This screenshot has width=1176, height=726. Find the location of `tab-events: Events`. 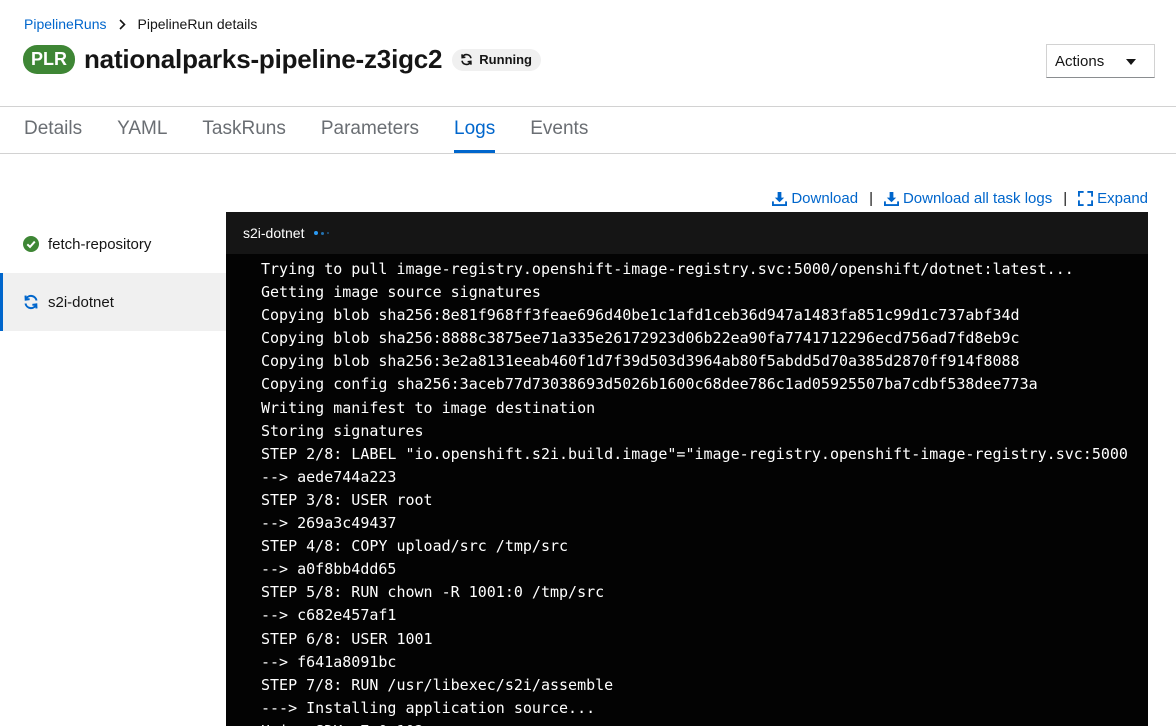

tab-events: Events is located at coordinates (559, 129).